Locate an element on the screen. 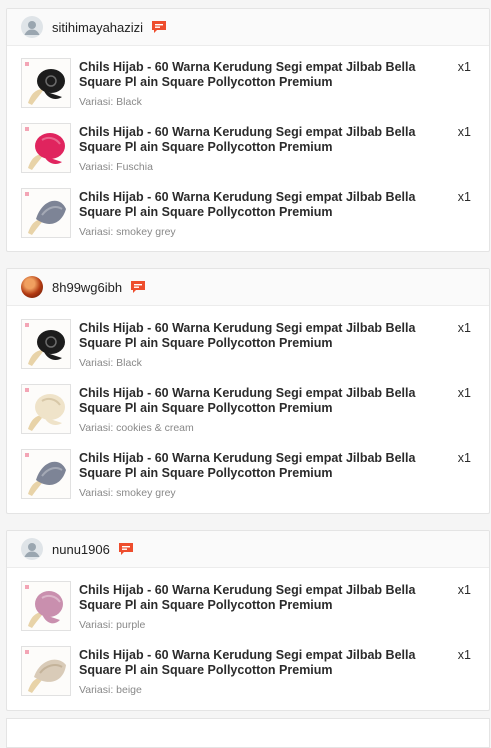 This screenshot has height=748, width=491. username: nunu1906 is located at coordinates (81, 549).